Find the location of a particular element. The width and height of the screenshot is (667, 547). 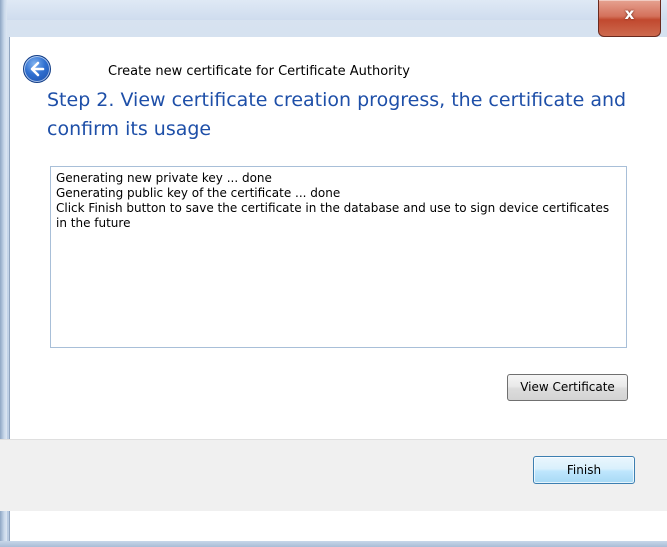

window-frame-bottom is located at coordinates (333, 544).